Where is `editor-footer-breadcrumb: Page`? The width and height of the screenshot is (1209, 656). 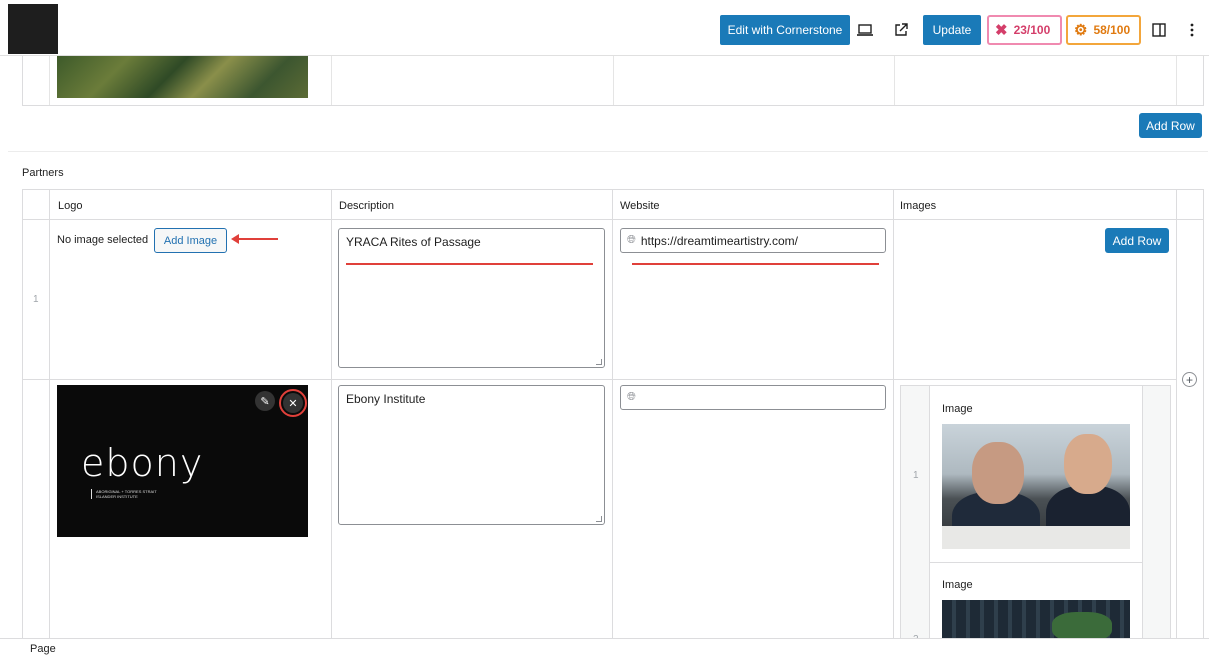
editor-footer-breadcrumb: Page is located at coordinates (604, 647).